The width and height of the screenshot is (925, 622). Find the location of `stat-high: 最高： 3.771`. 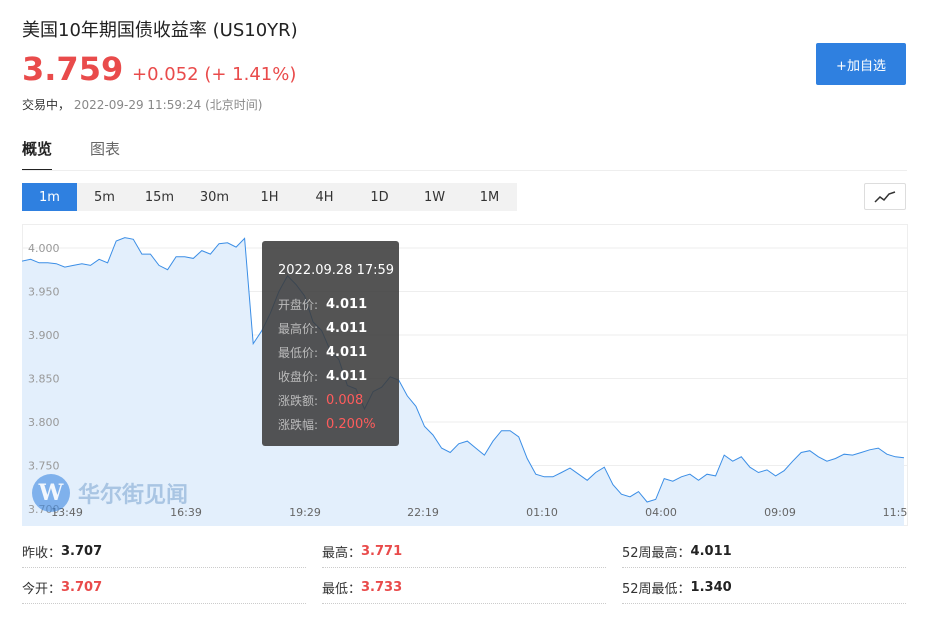

stat-high: 最高： 3.771 is located at coordinates (464, 552).